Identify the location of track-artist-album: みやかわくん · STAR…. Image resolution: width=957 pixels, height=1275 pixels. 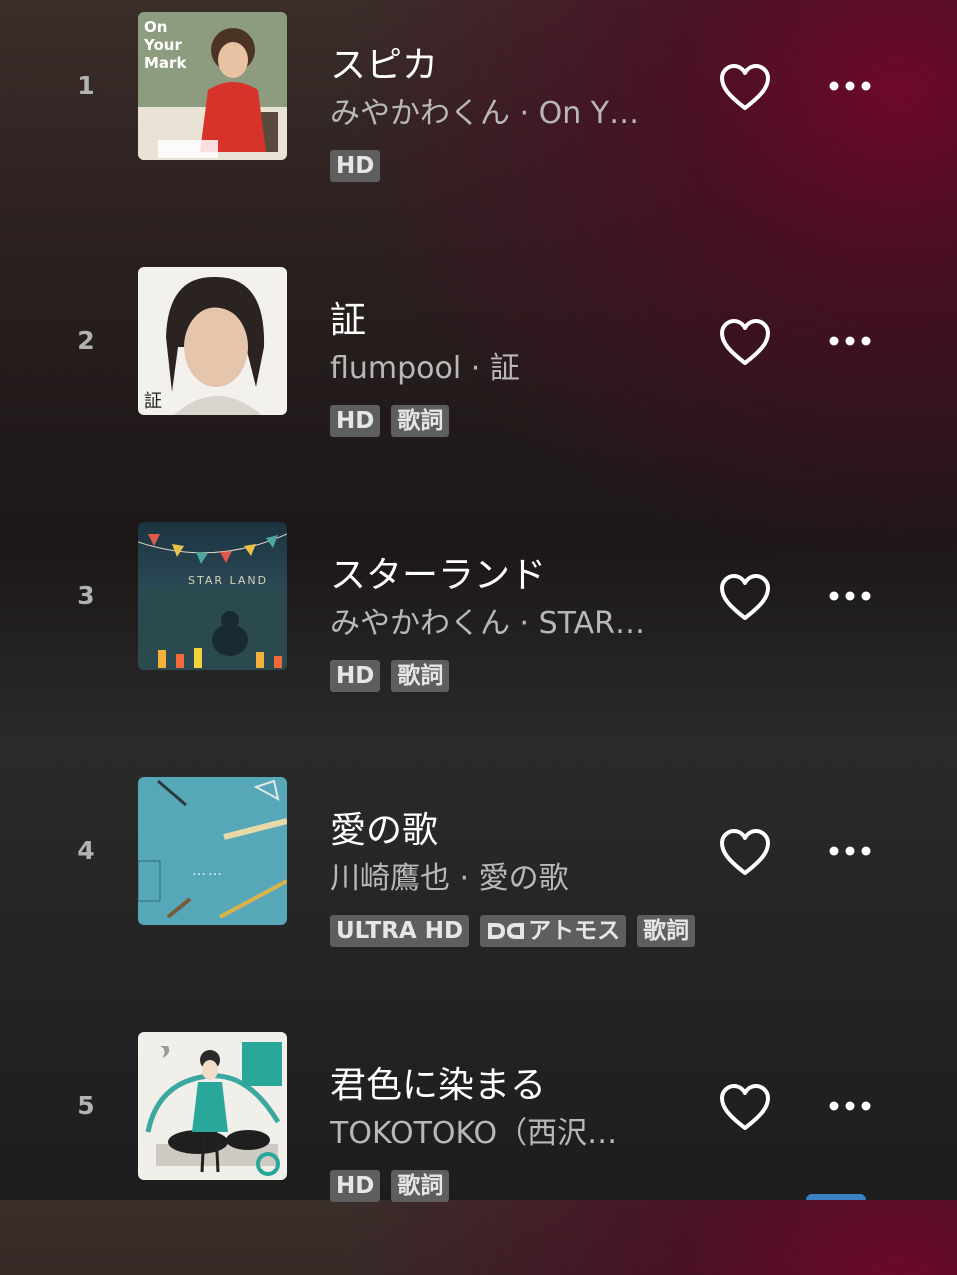
(487, 620).